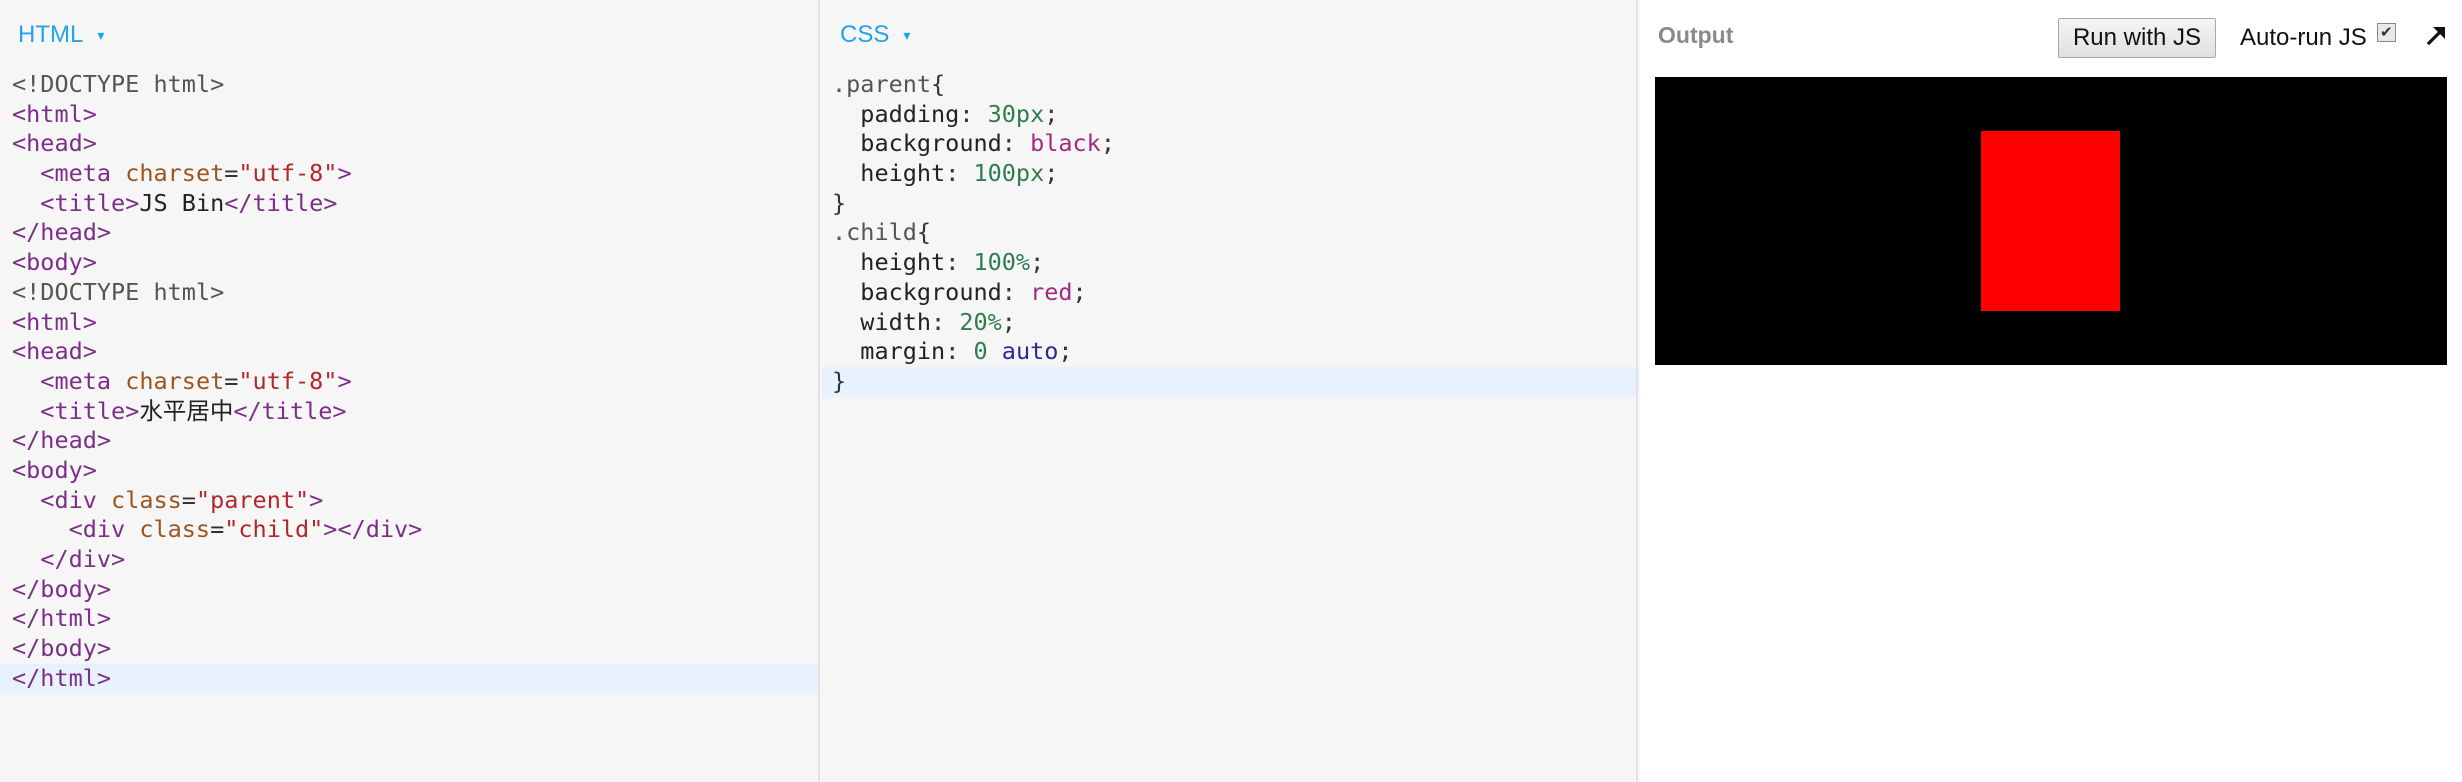 The height and width of the screenshot is (782, 2462). Describe the element at coordinates (252, 499) in the screenshot. I see `code-token: "parent"` at that location.